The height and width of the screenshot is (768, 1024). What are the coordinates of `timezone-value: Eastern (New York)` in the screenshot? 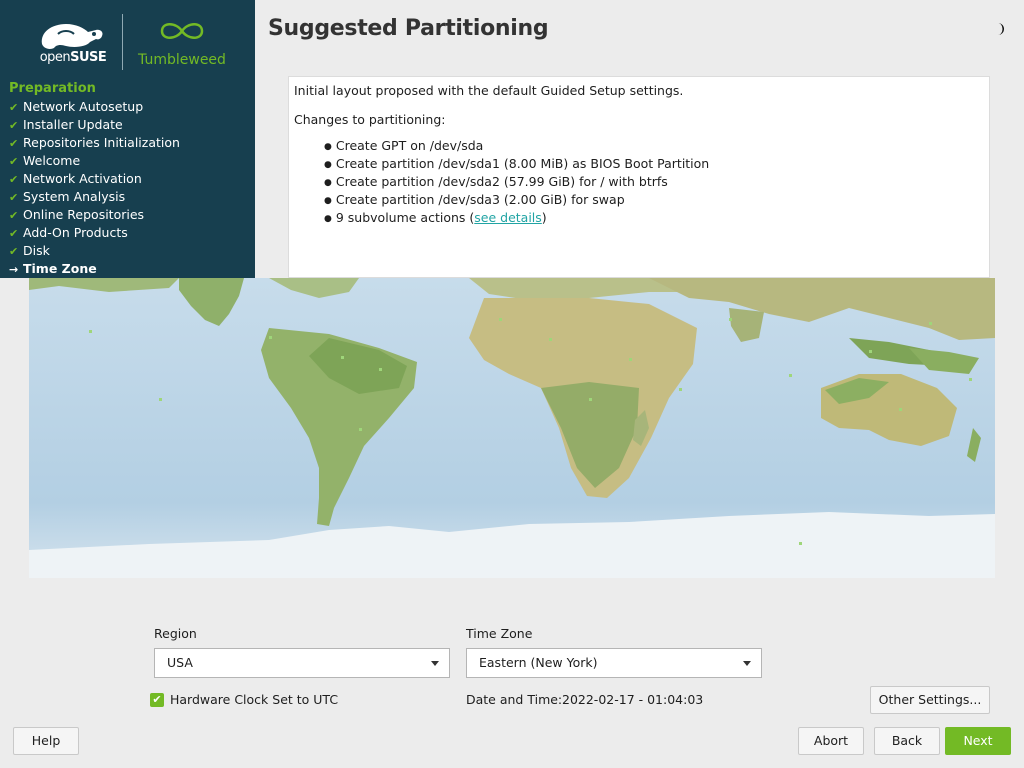 It's located at (538, 662).